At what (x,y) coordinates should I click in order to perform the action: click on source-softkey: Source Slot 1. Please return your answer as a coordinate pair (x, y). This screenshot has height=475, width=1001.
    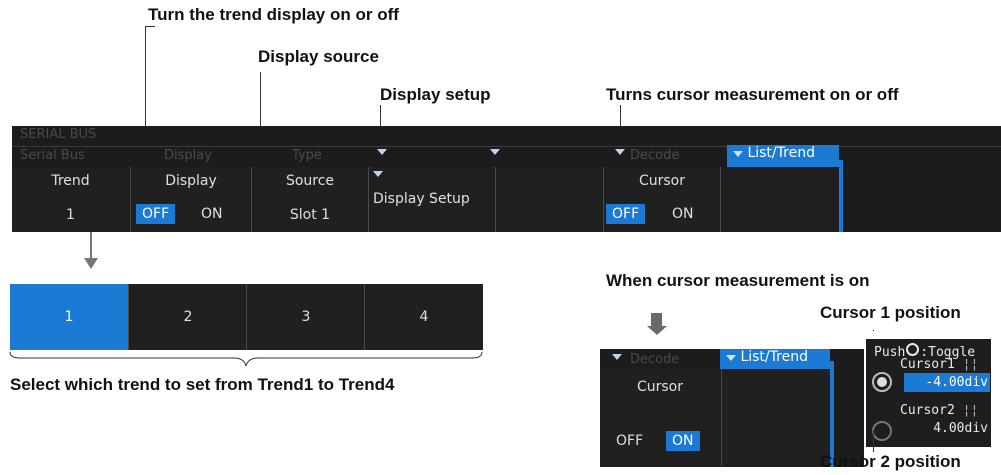
    Looking at the image, I should click on (309, 199).